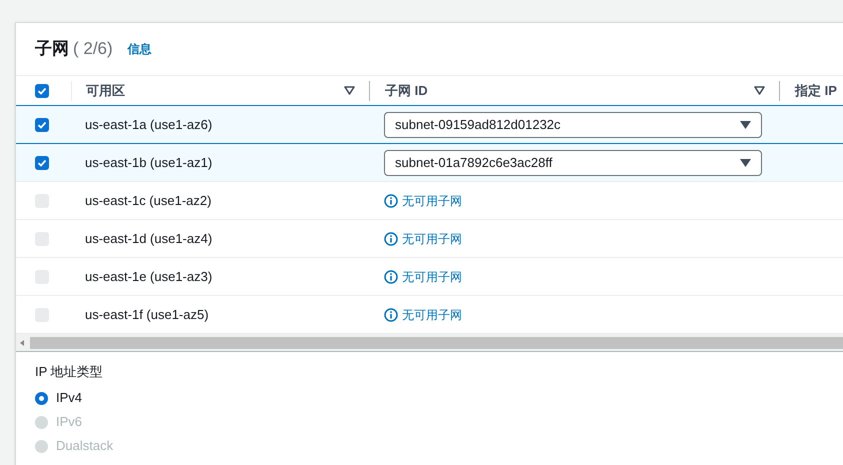 The image size is (843, 465). I want to click on radio-button, so click(41, 398).